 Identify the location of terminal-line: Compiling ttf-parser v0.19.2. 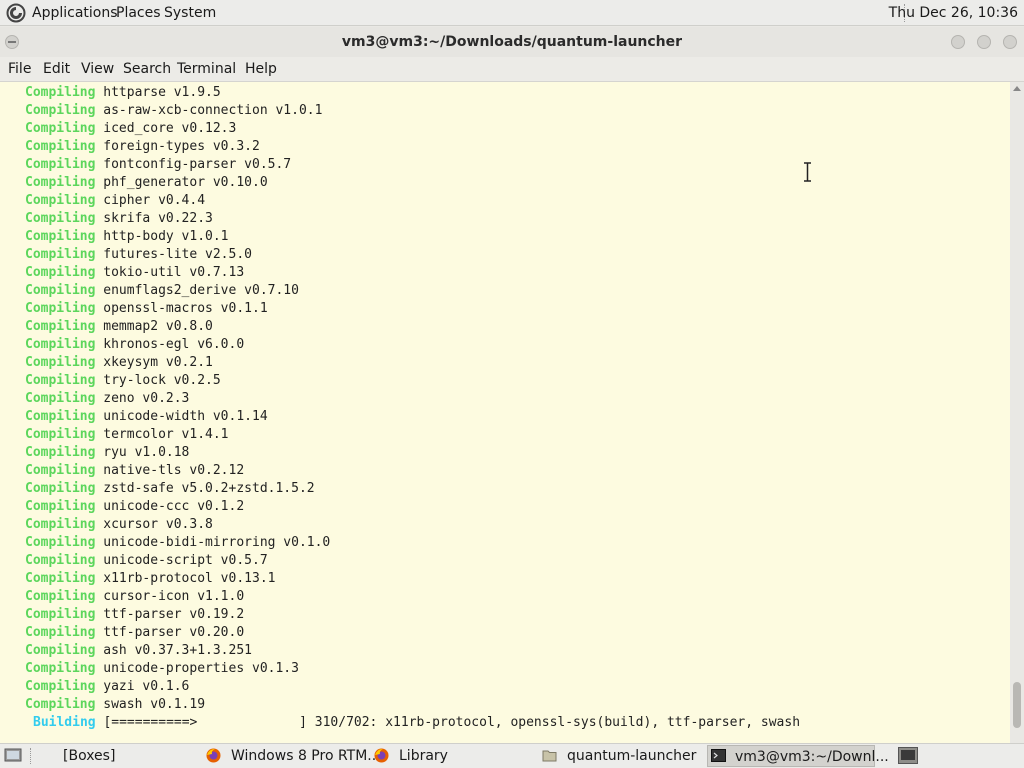
(134, 615).